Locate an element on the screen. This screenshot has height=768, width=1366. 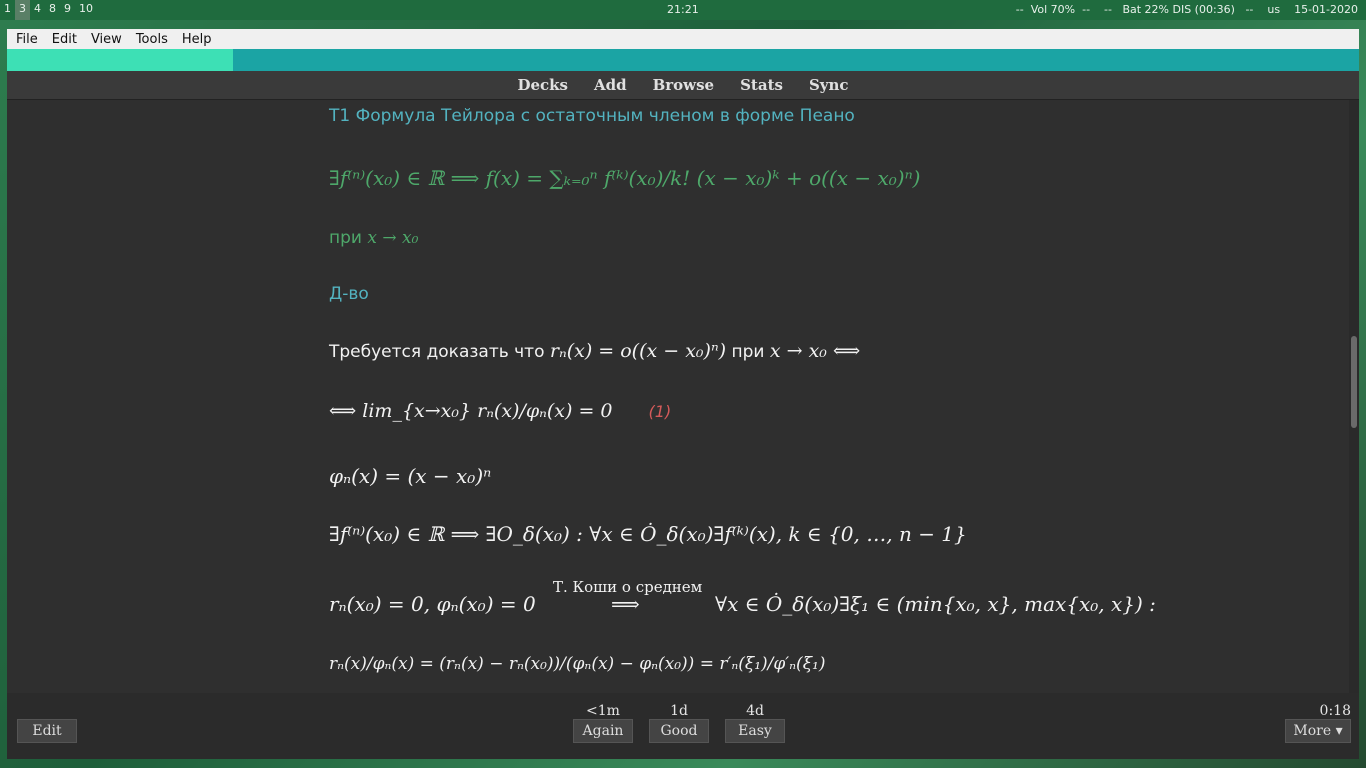
good-button: Good is located at coordinates (679, 731).